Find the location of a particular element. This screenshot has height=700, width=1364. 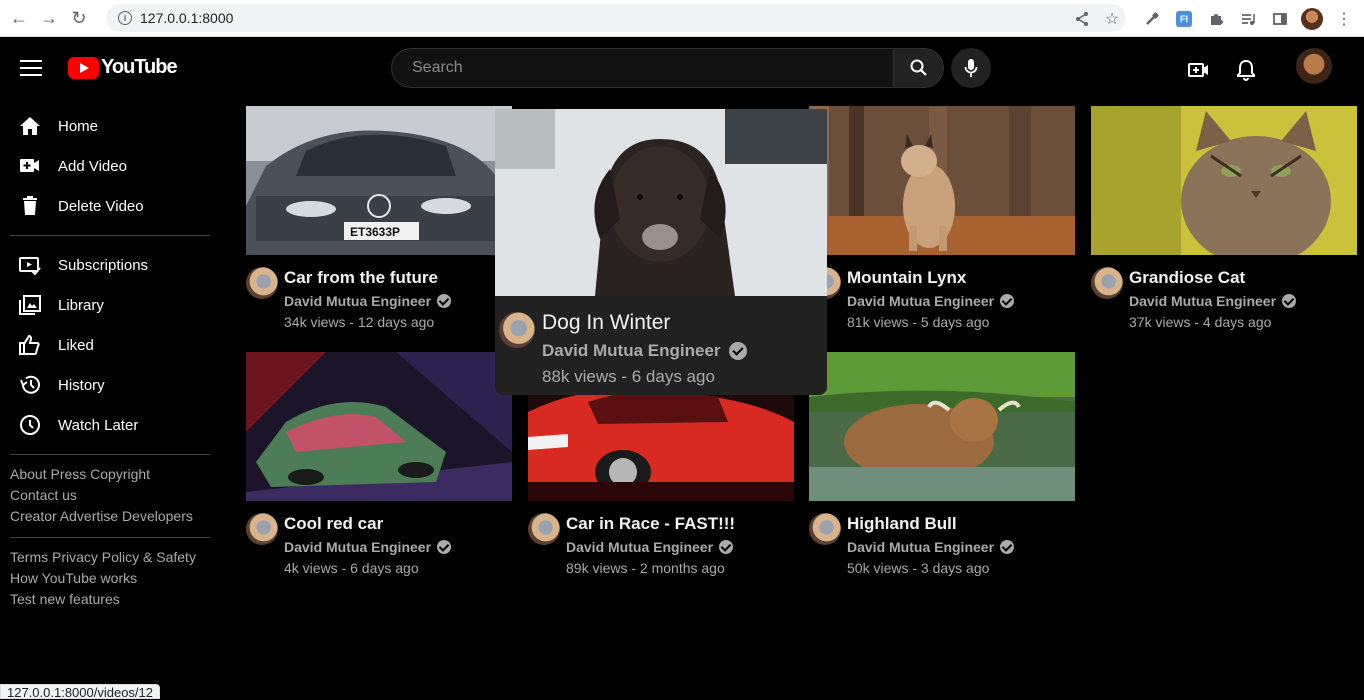

search-button is located at coordinates (918, 68).